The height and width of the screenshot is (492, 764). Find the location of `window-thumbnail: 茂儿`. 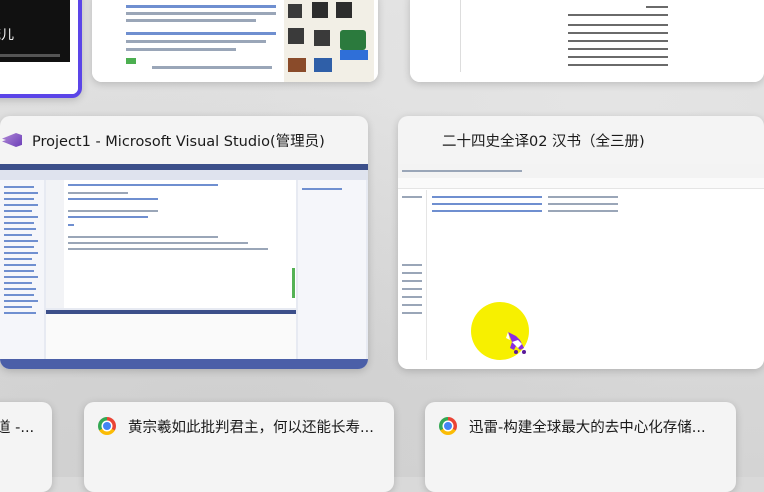

window-thumbnail: 茂儿 is located at coordinates (39, 47).